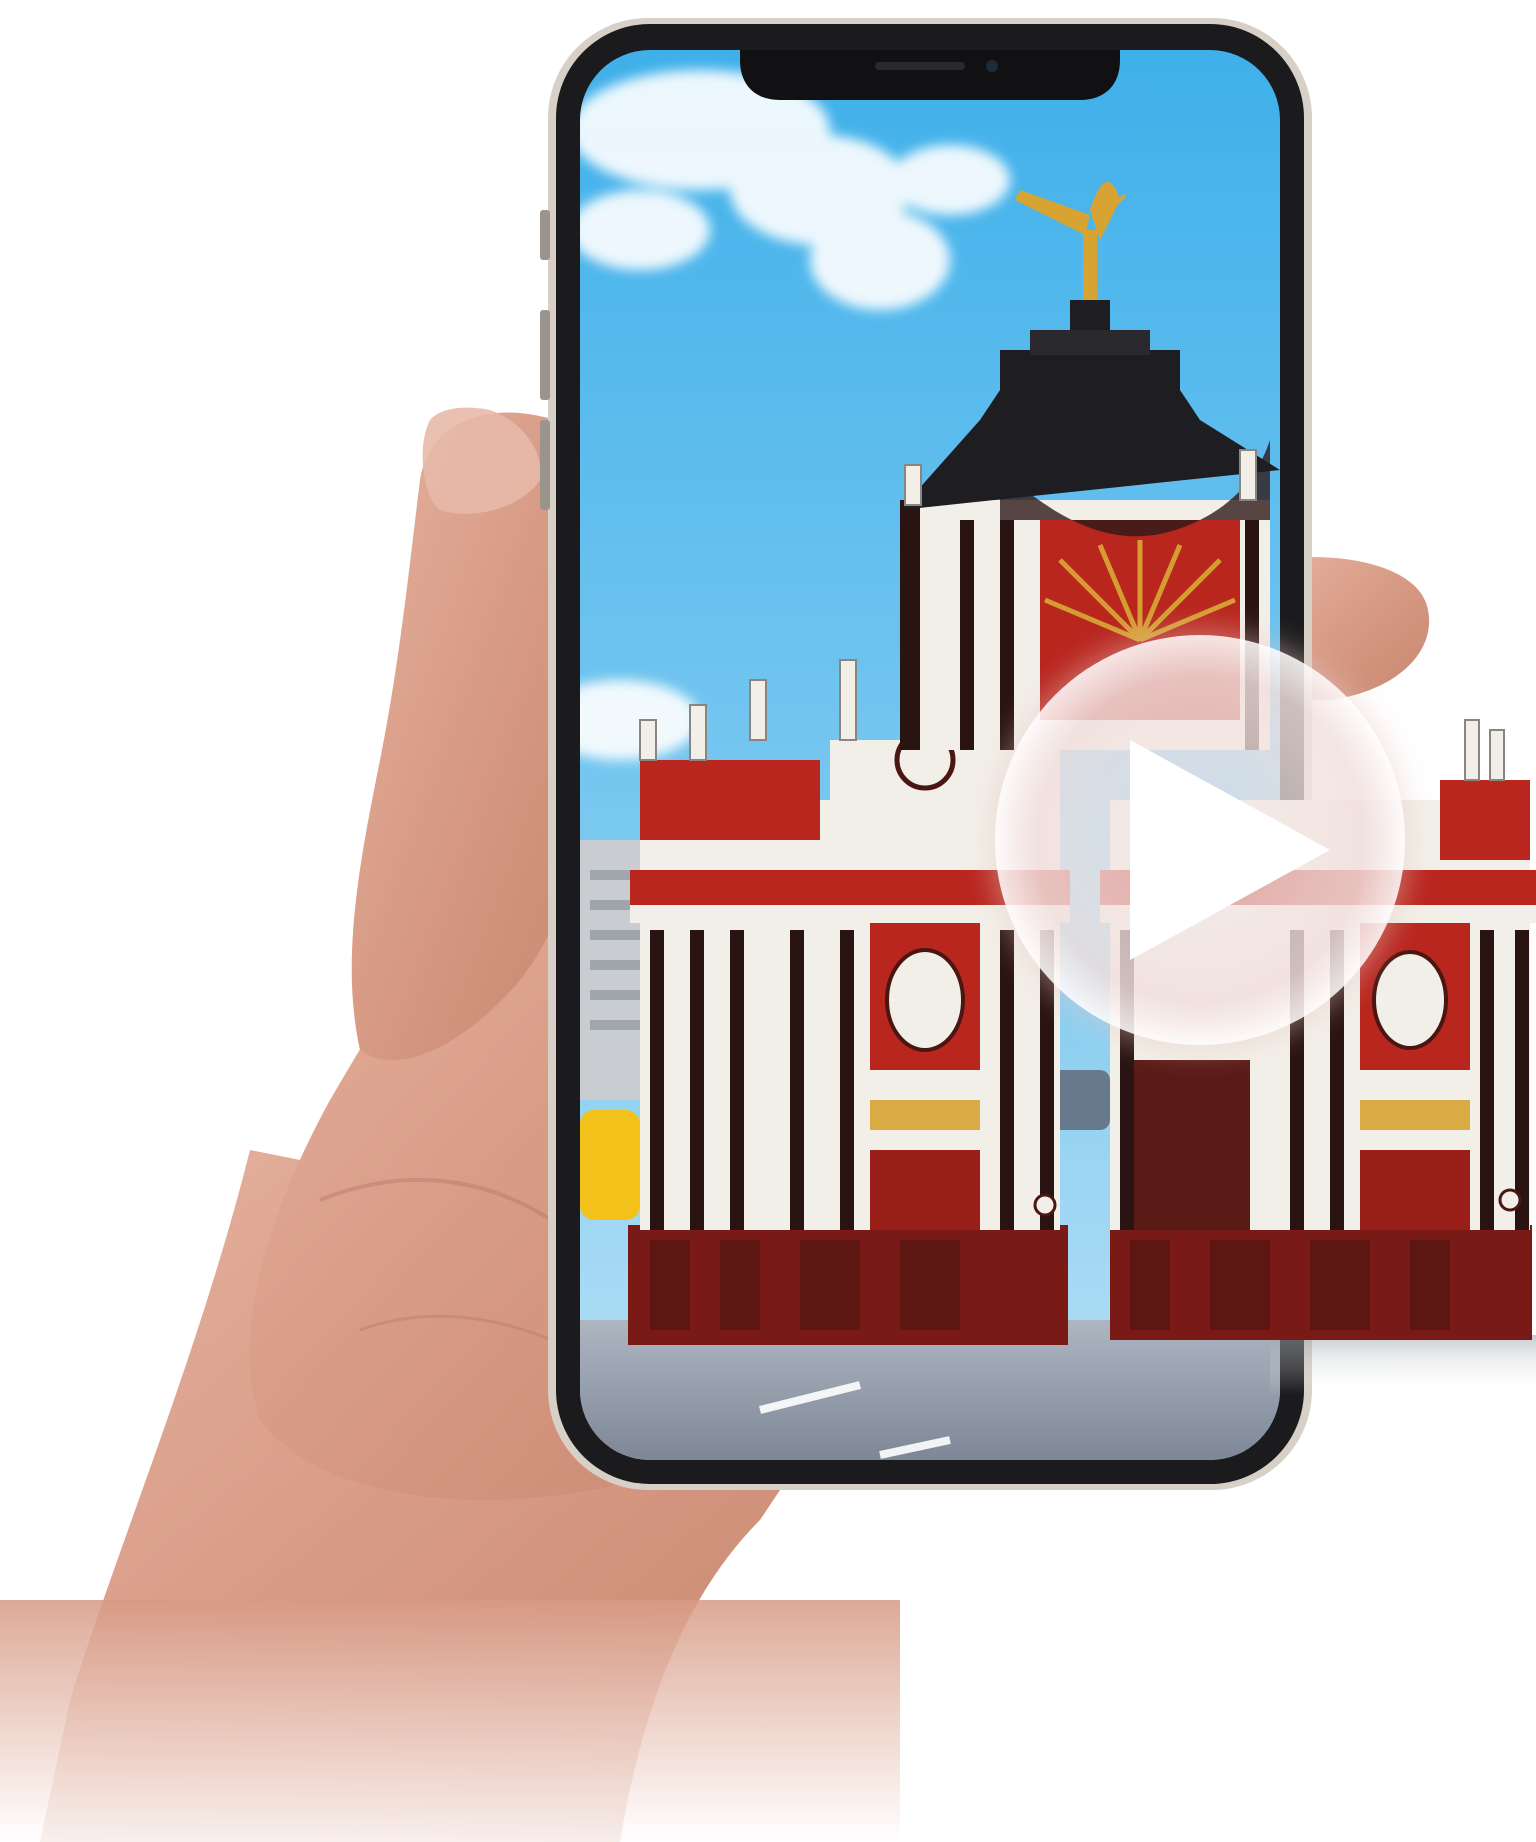 The image size is (1536, 1842). I want to click on side-button-low, so click(545, 465).